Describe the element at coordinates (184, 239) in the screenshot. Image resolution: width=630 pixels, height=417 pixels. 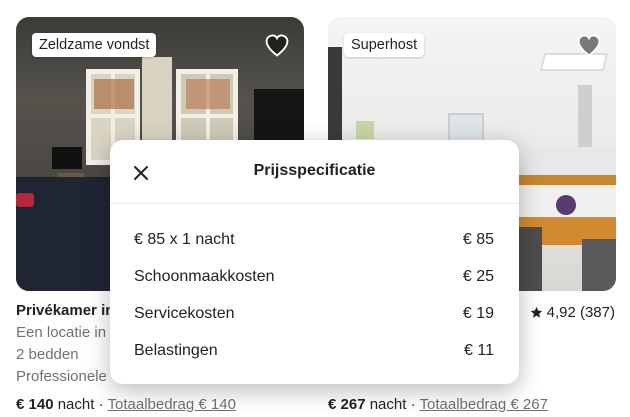
I see `price-row-label: € 85 x 1 nacht` at that location.